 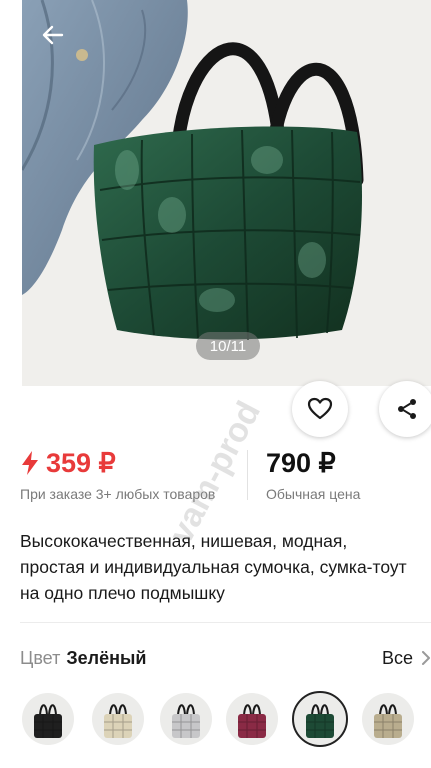 I want to click on share-button, so click(x=405, y=409).